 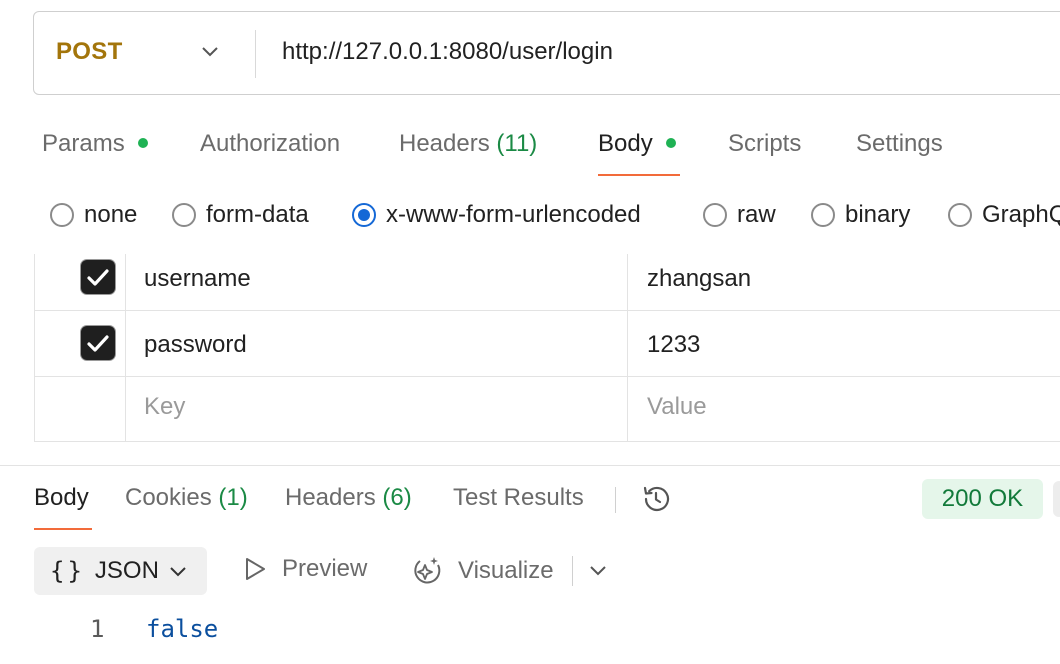 I want to click on radio-urlencoded-label: x-www-form-urlencoded, so click(x=513, y=214).